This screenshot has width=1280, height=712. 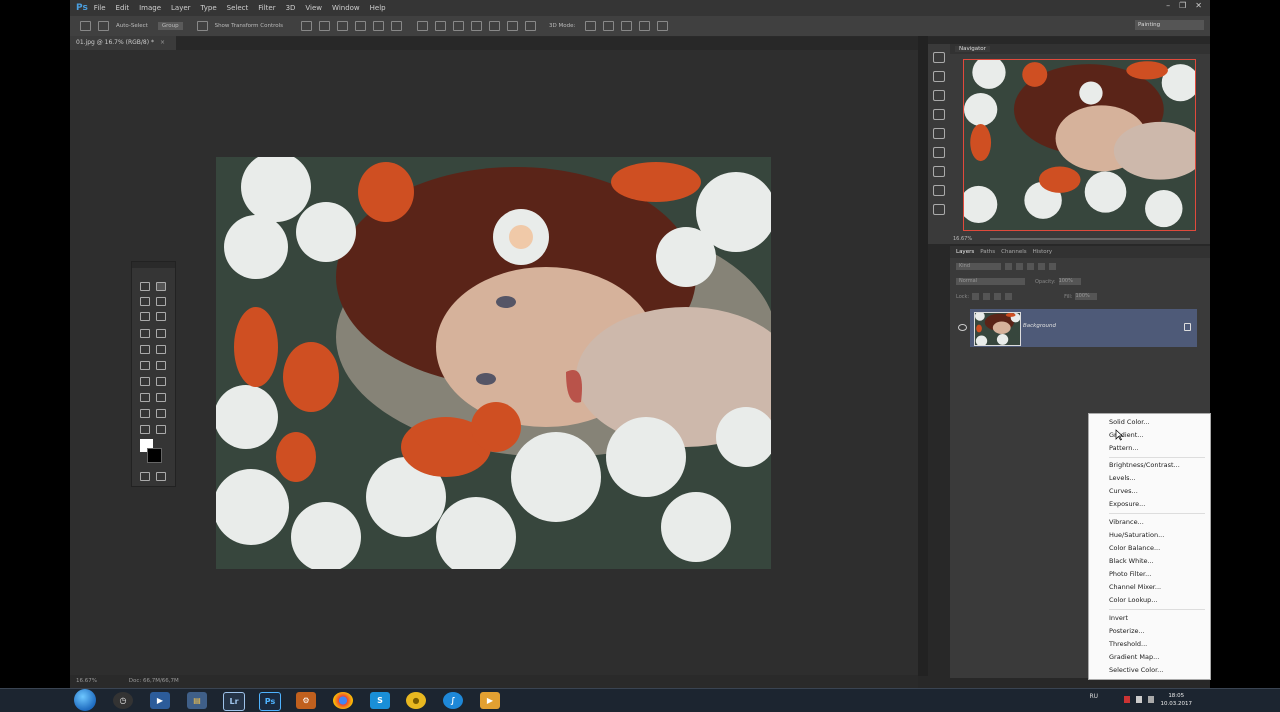 What do you see at coordinates (313, 8) in the screenshot?
I see `menu-view: View` at bounding box center [313, 8].